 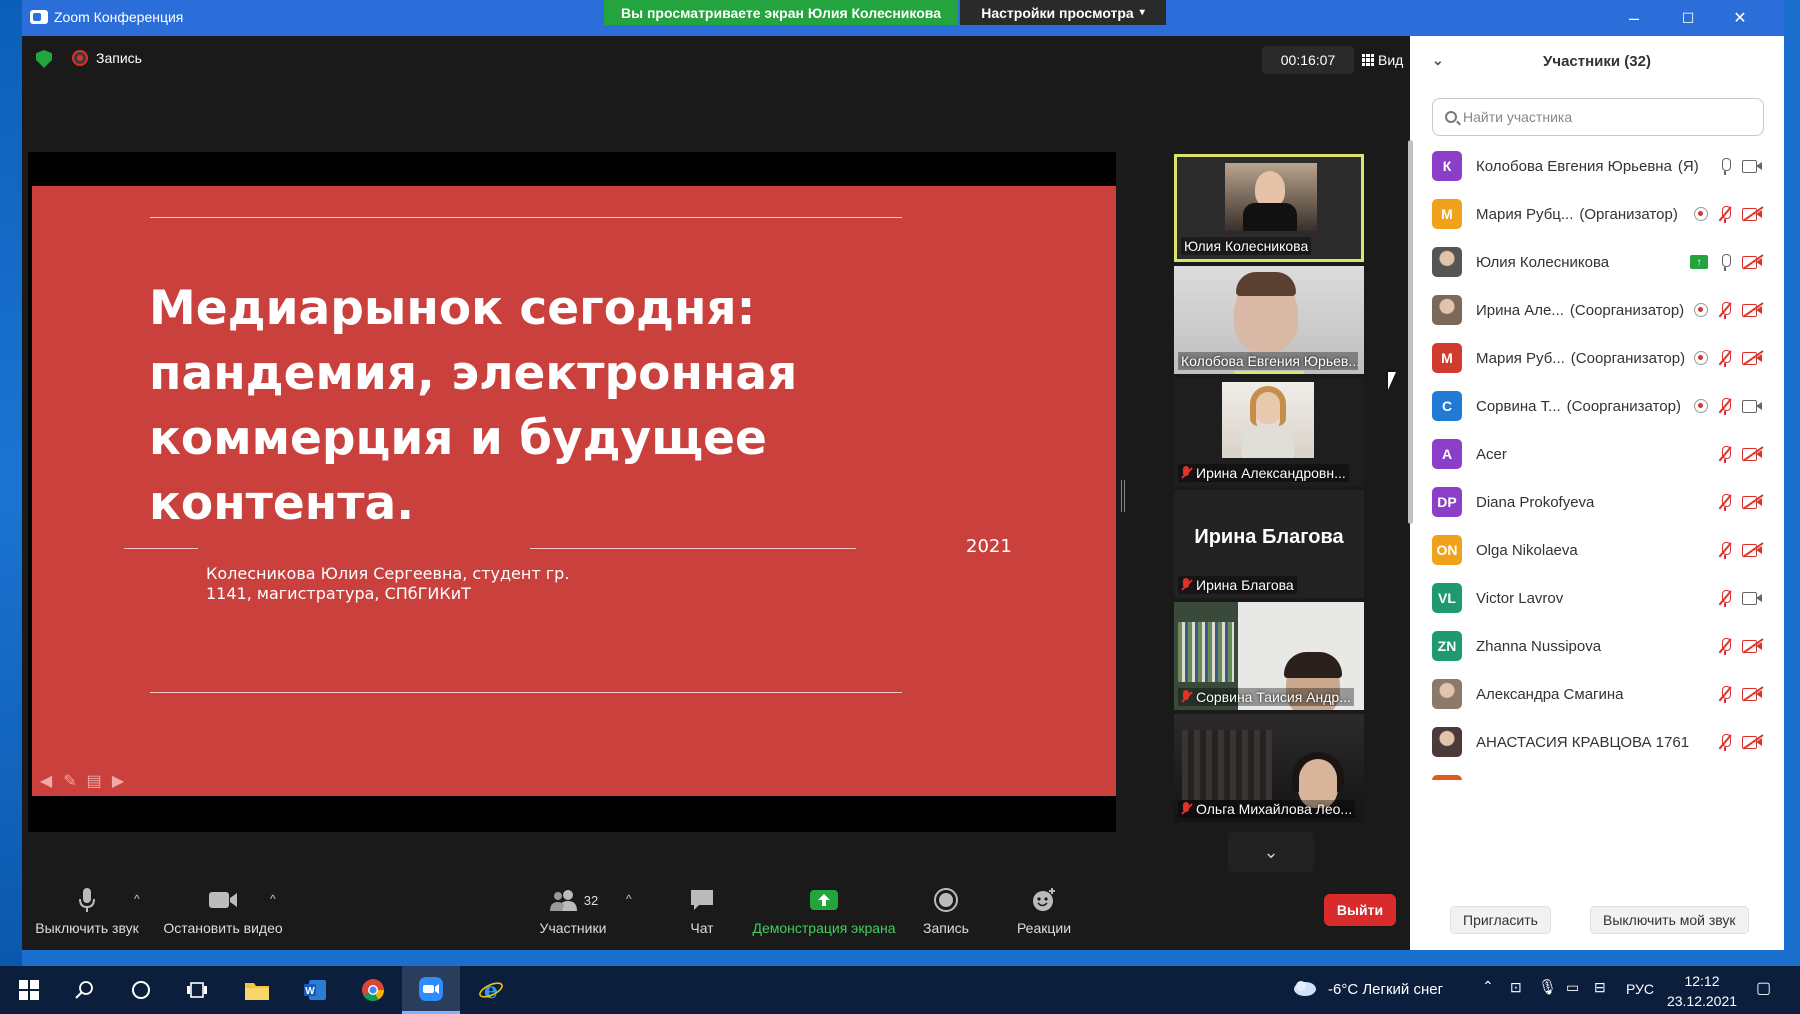 What do you see at coordinates (85, 990) in the screenshot?
I see `search-button` at bounding box center [85, 990].